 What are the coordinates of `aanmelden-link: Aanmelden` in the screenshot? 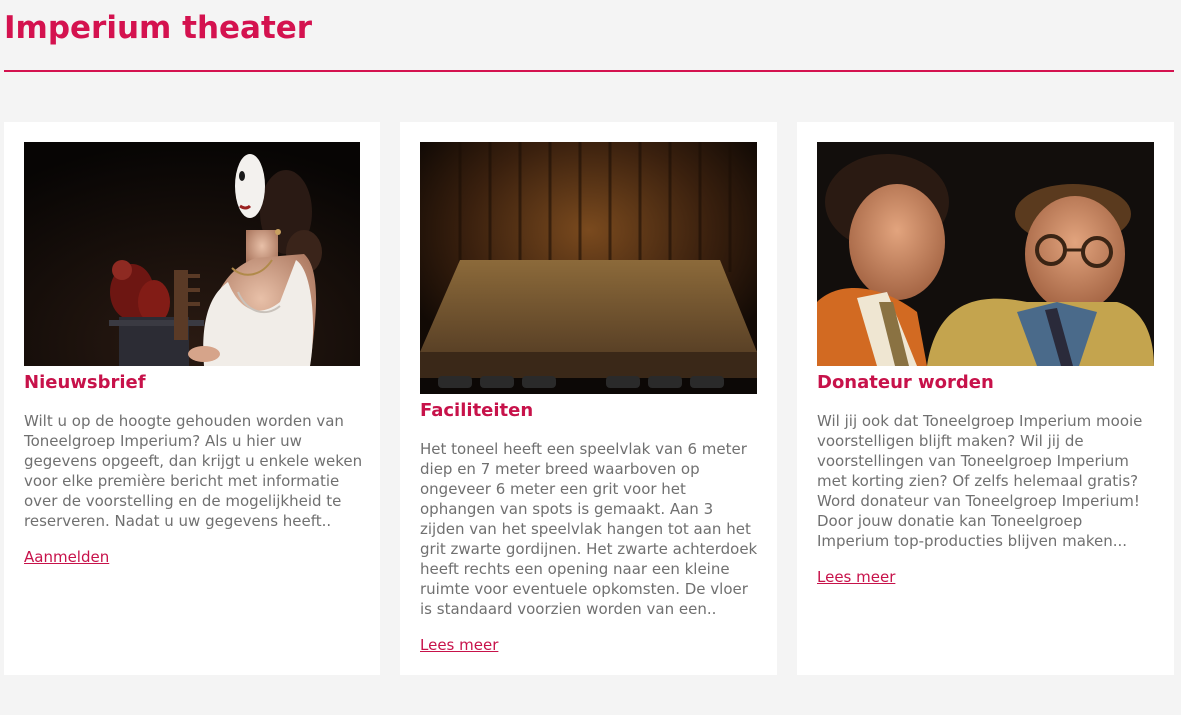 It's located at (66, 557).